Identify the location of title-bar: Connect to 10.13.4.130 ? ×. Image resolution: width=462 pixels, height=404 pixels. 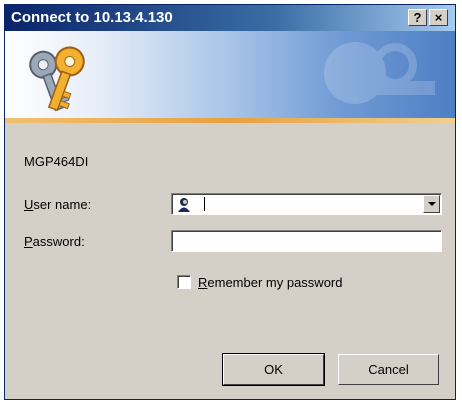
(230, 18).